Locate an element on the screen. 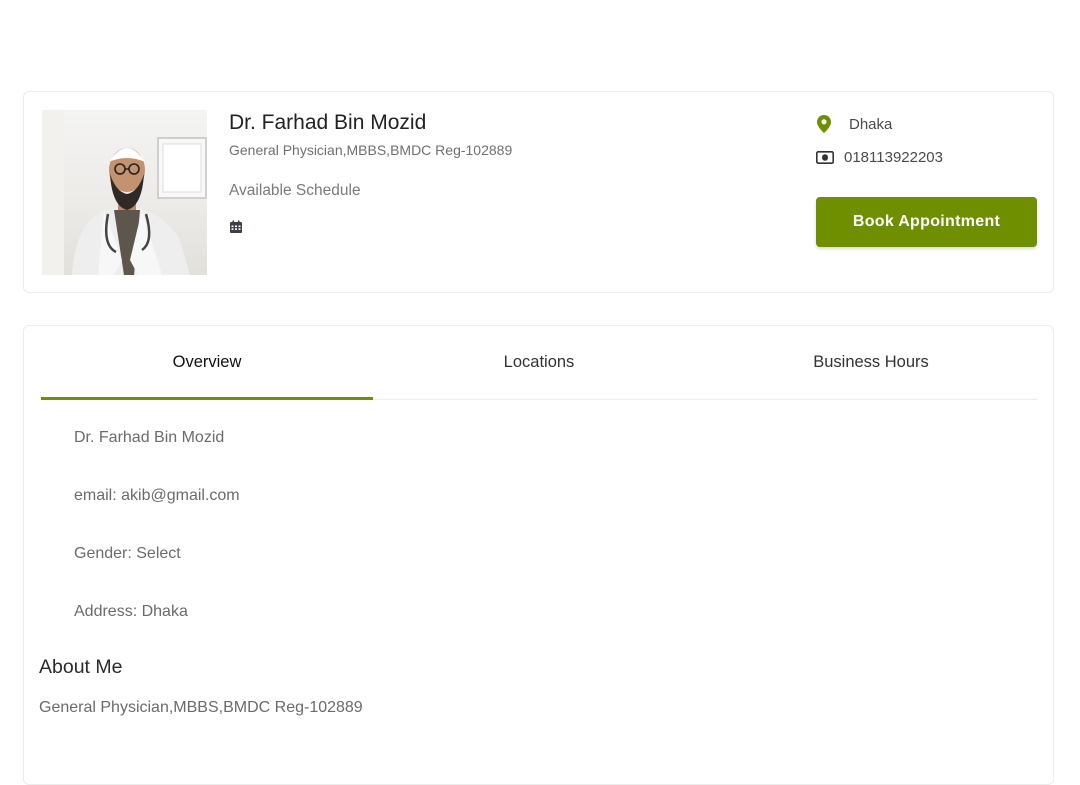 This screenshot has width=1080, height=785. phone-text: 018113922203 is located at coordinates (893, 157).